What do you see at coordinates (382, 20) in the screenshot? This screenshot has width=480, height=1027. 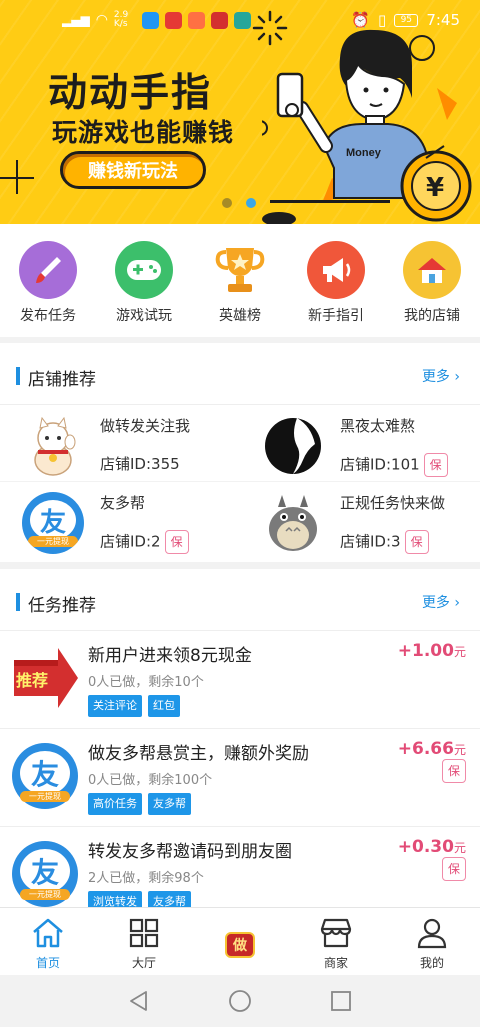 I see `vibrate-icon: ▯` at bounding box center [382, 20].